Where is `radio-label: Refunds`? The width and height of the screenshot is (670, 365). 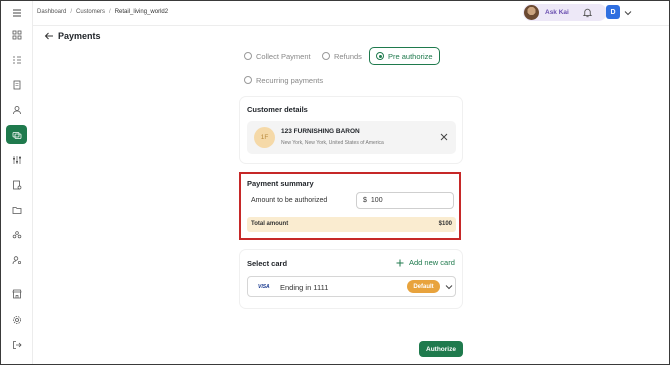
radio-label: Refunds is located at coordinates (348, 56).